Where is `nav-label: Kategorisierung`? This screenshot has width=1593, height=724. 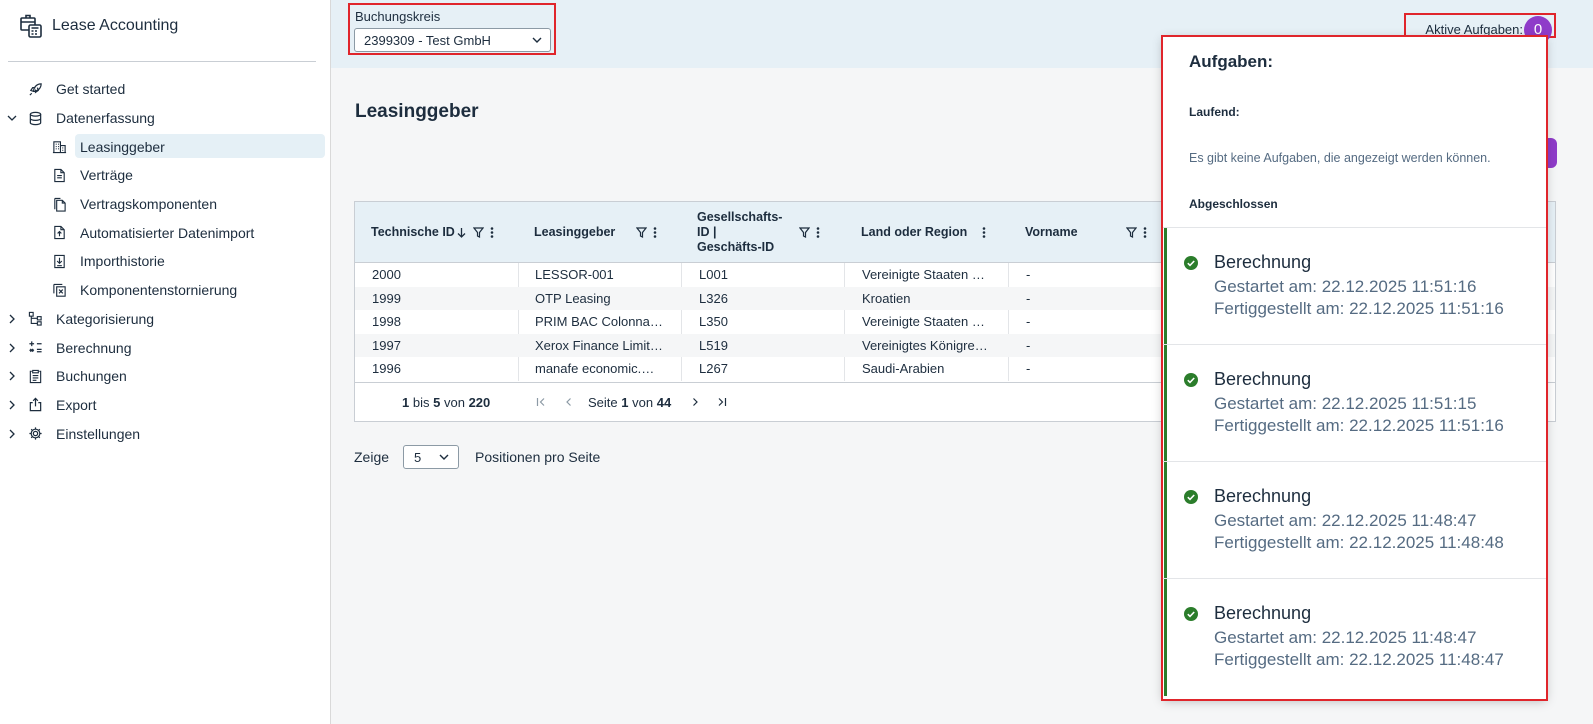 nav-label: Kategorisierung is located at coordinates (105, 318).